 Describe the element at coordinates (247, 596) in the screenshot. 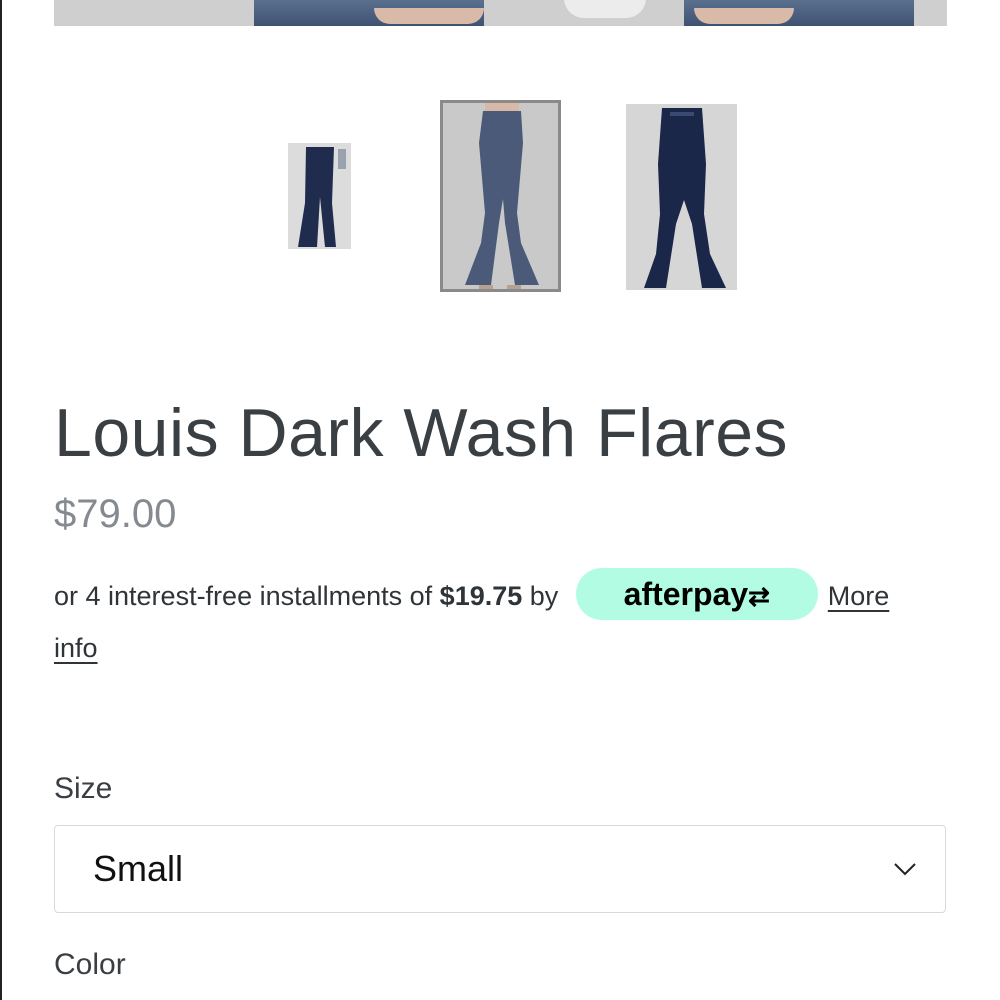

I see `afterpay-prefix-text: or 4 interest-free installments of` at that location.